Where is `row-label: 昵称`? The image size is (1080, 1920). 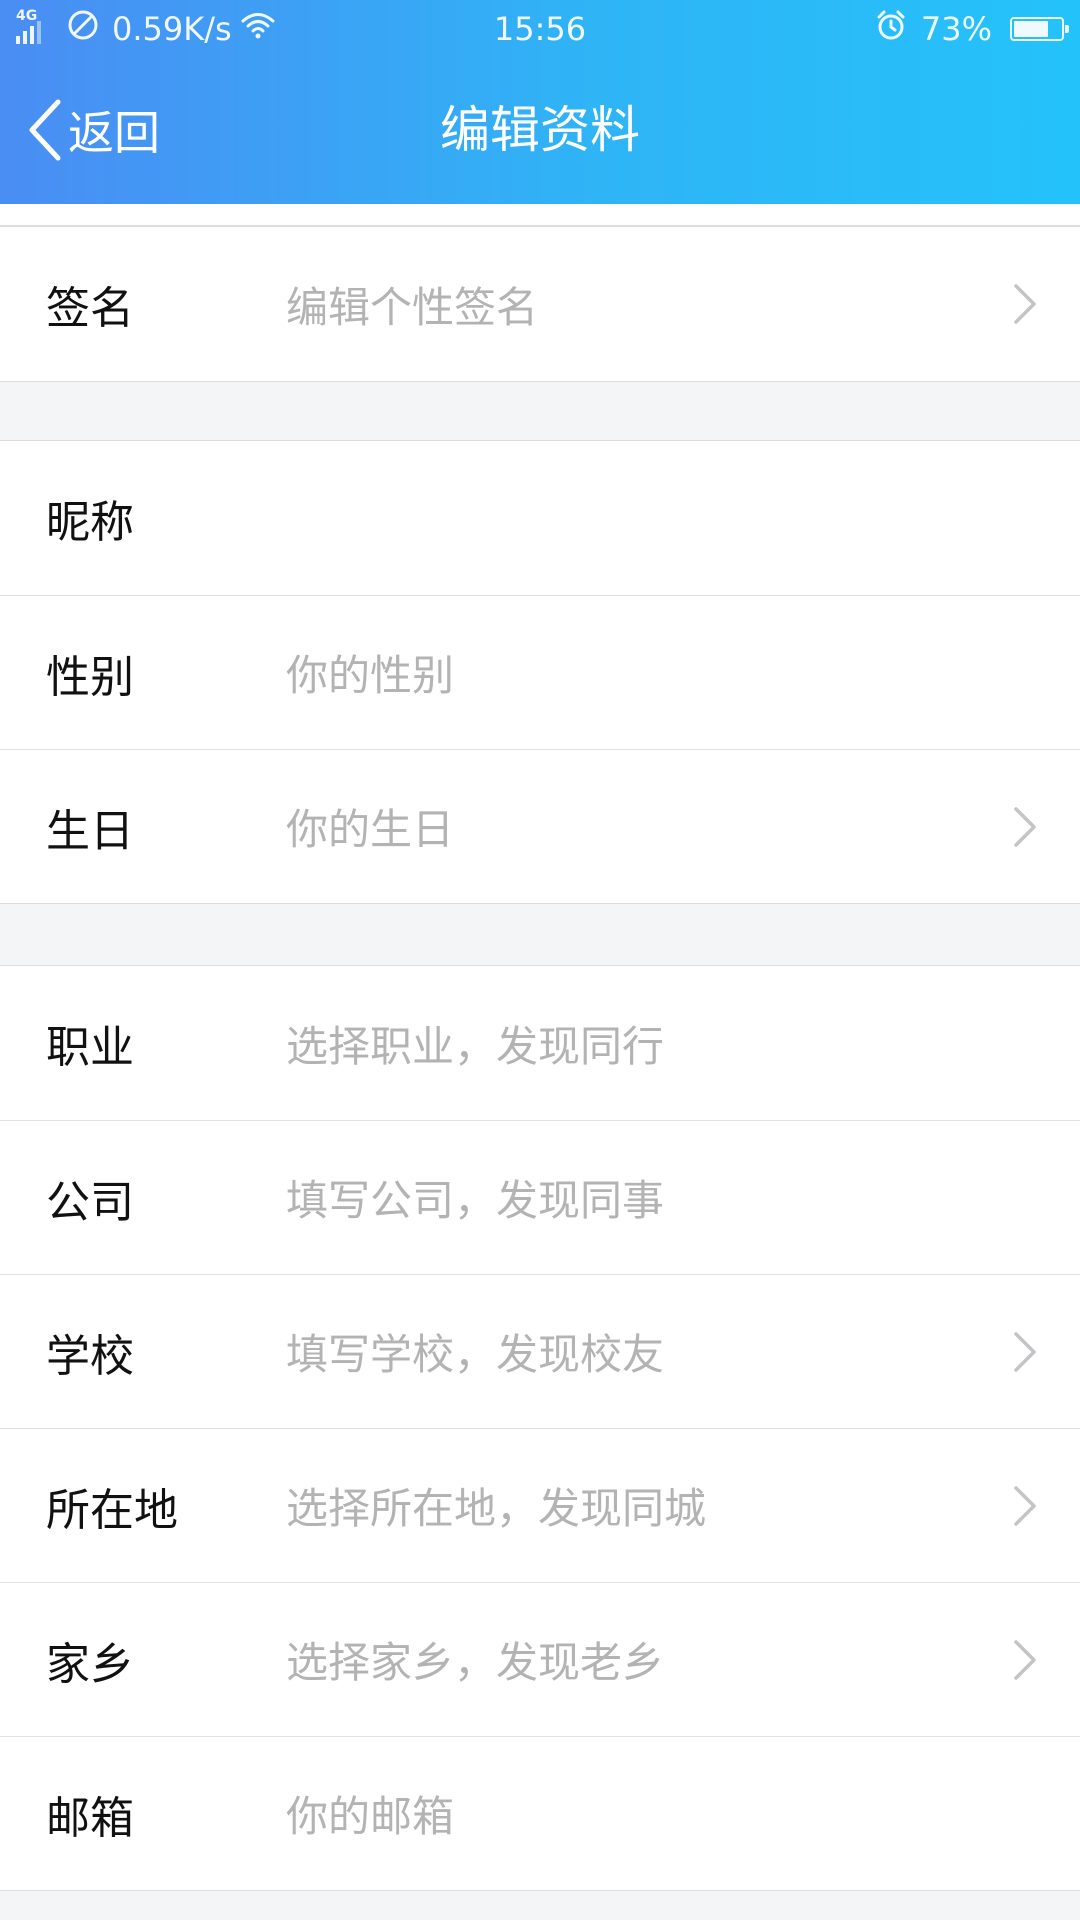 row-label: 昵称 is located at coordinates (90, 522).